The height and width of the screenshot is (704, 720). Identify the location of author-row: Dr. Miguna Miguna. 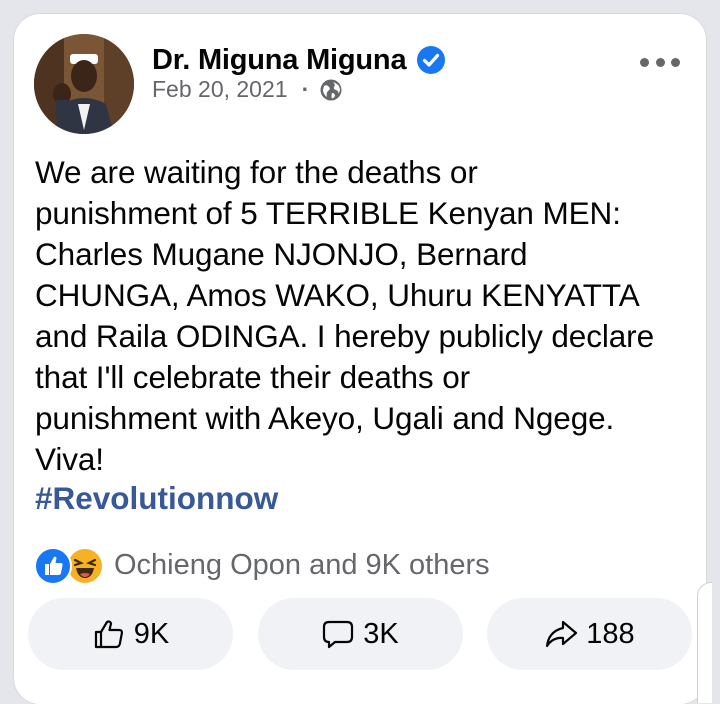
(299, 60).